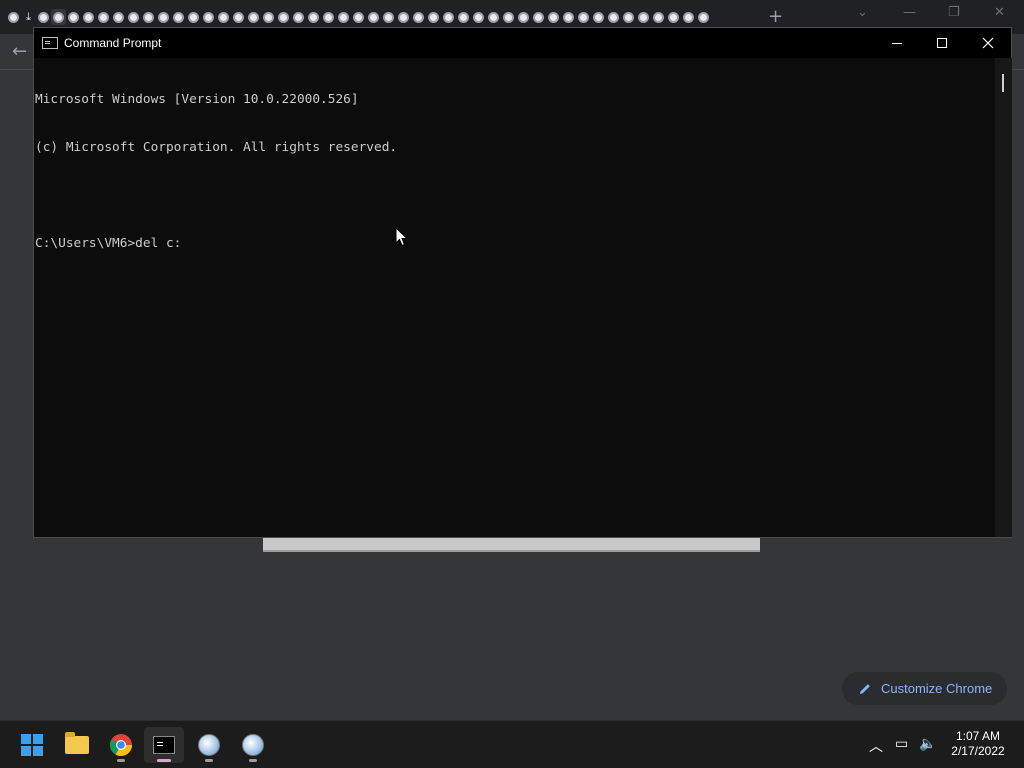 The image size is (1024, 768). Describe the element at coordinates (522, 43) in the screenshot. I see `cmd-title-bar: Command Prompt` at that location.